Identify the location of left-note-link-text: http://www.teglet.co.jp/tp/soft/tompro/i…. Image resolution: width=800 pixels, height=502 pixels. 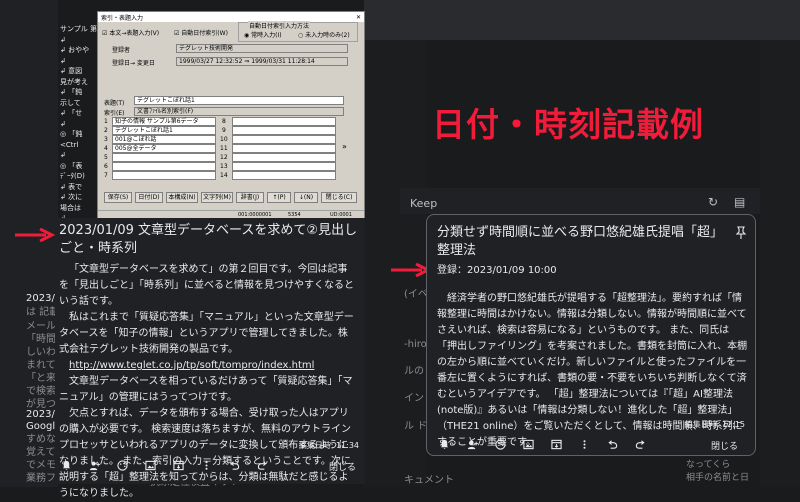
(191, 365).